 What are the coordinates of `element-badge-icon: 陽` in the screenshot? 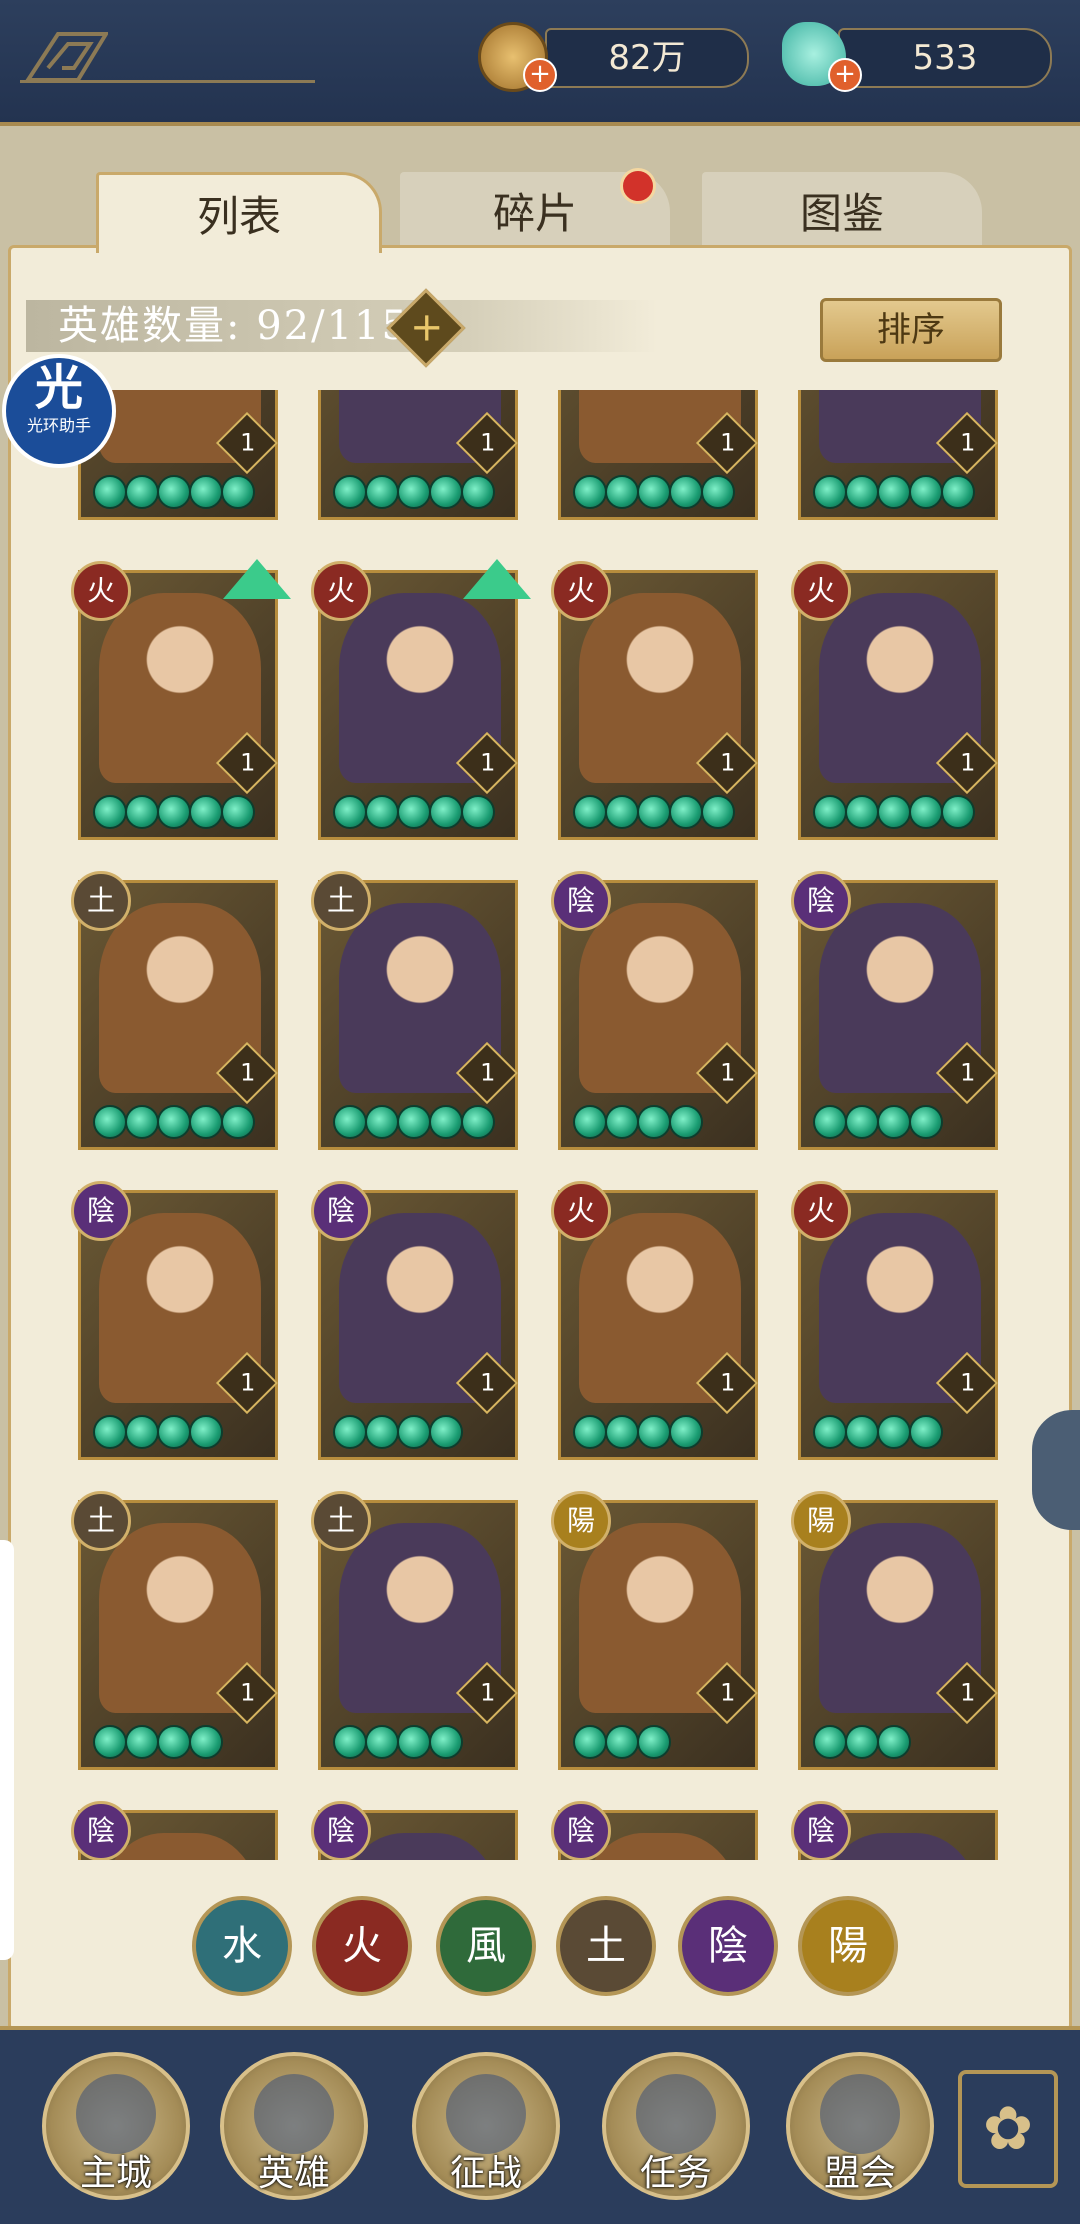 It's located at (581, 1521).